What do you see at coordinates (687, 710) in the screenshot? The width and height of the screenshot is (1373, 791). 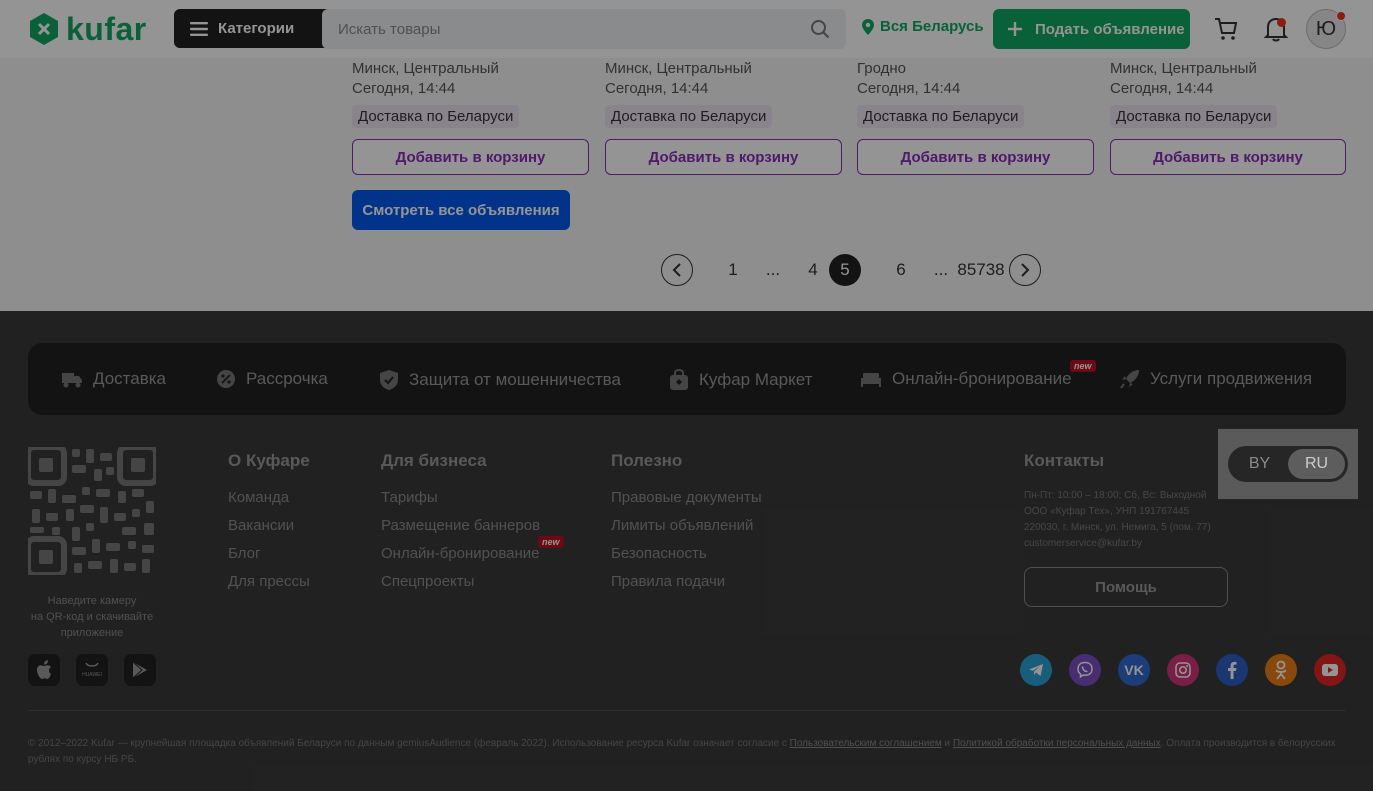 I see `footer-divider` at bounding box center [687, 710].